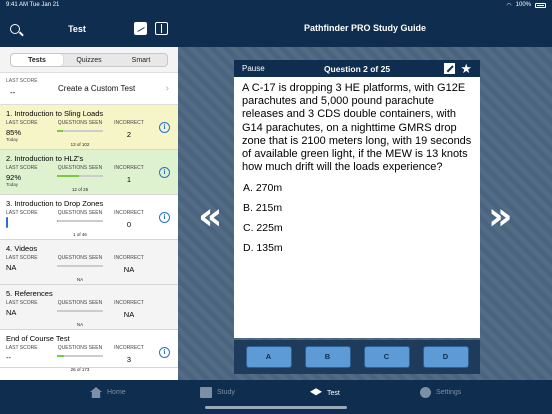 The height and width of the screenshot is (414, 552). Describe the element at coordinates (77, 28) in the screenshot. I see `sidebar-title: Test` at that location.